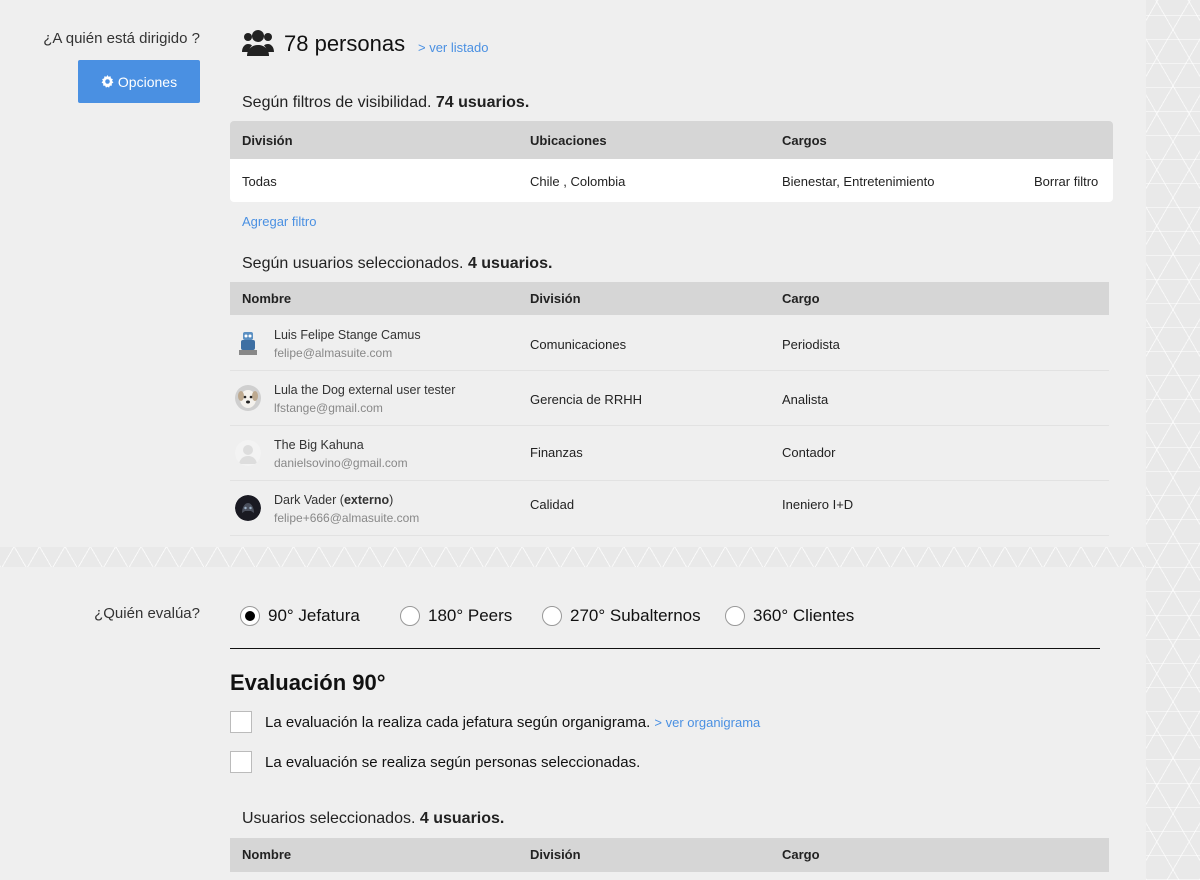  What do you see at coordinates (250, 616) in the screenshot?
I see `radio-button-selected` at bounding box center [250, 616].